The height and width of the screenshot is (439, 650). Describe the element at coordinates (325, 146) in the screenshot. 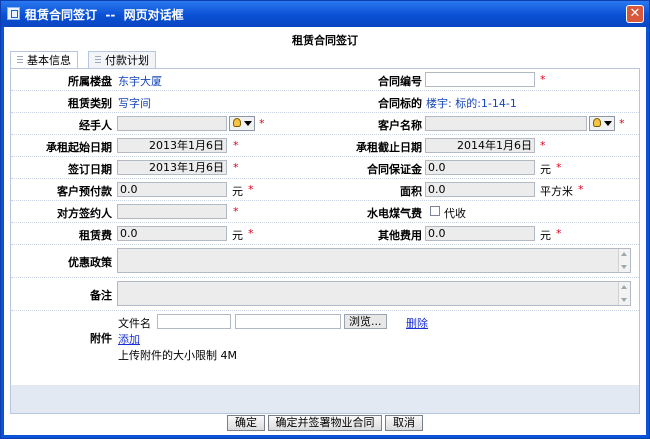

I see `form-row: 承租起始日期 2013年1月6日 * 承租截止日期 2014年1月6日 *` at that location.